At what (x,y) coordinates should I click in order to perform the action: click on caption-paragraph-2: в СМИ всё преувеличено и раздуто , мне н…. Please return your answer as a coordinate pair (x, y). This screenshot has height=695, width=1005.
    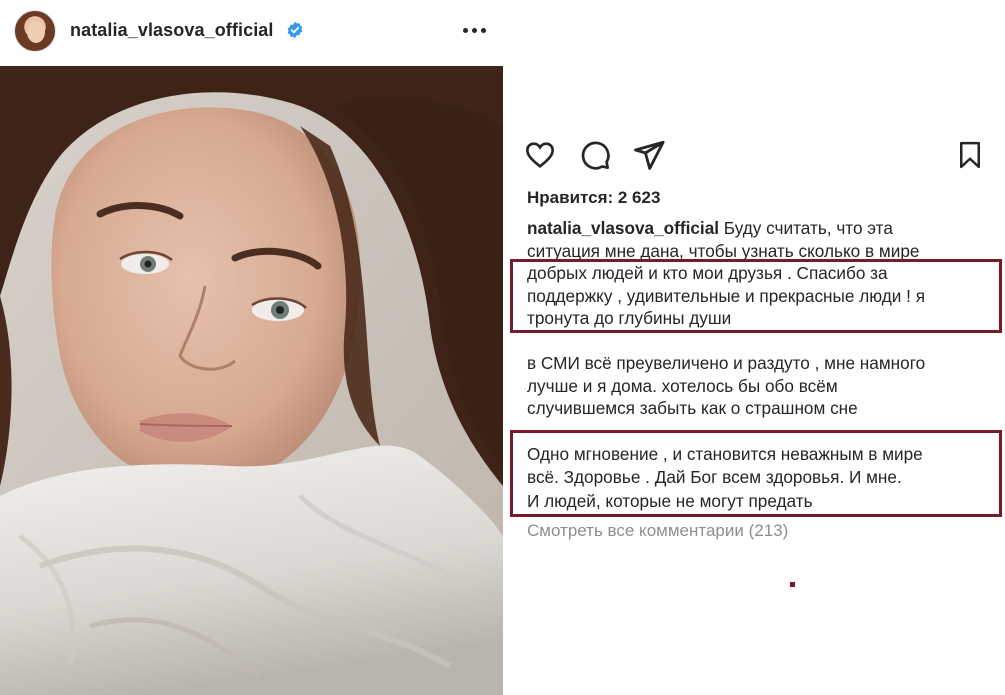
    Looking at the image, I should click on (762, 386).